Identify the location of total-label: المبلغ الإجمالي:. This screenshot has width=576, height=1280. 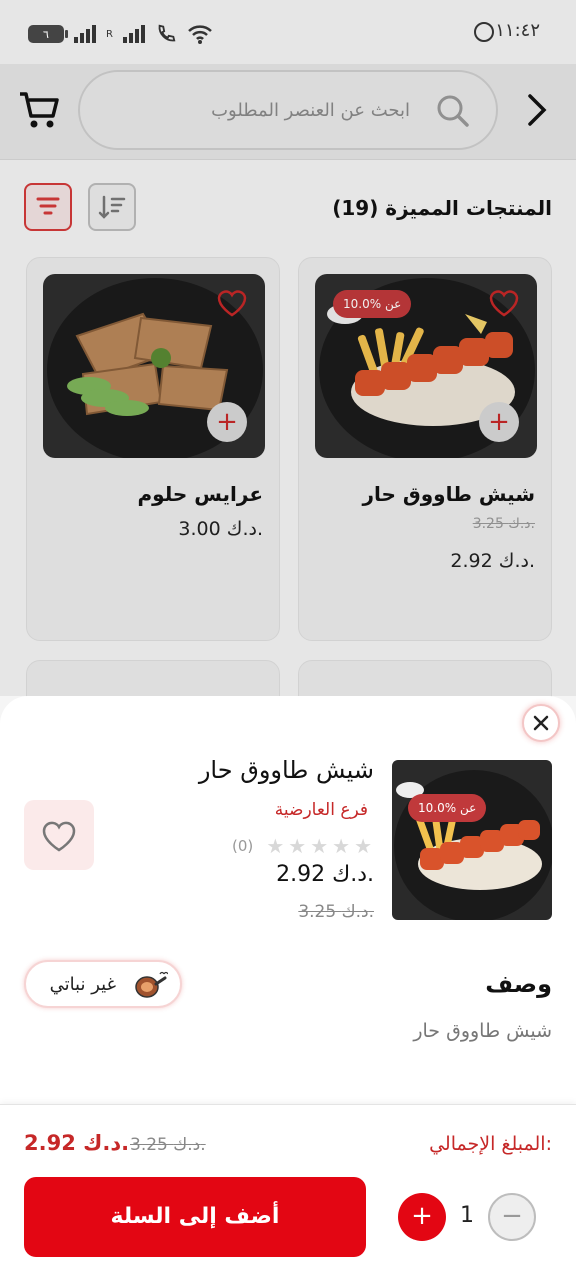
(490, 1144).